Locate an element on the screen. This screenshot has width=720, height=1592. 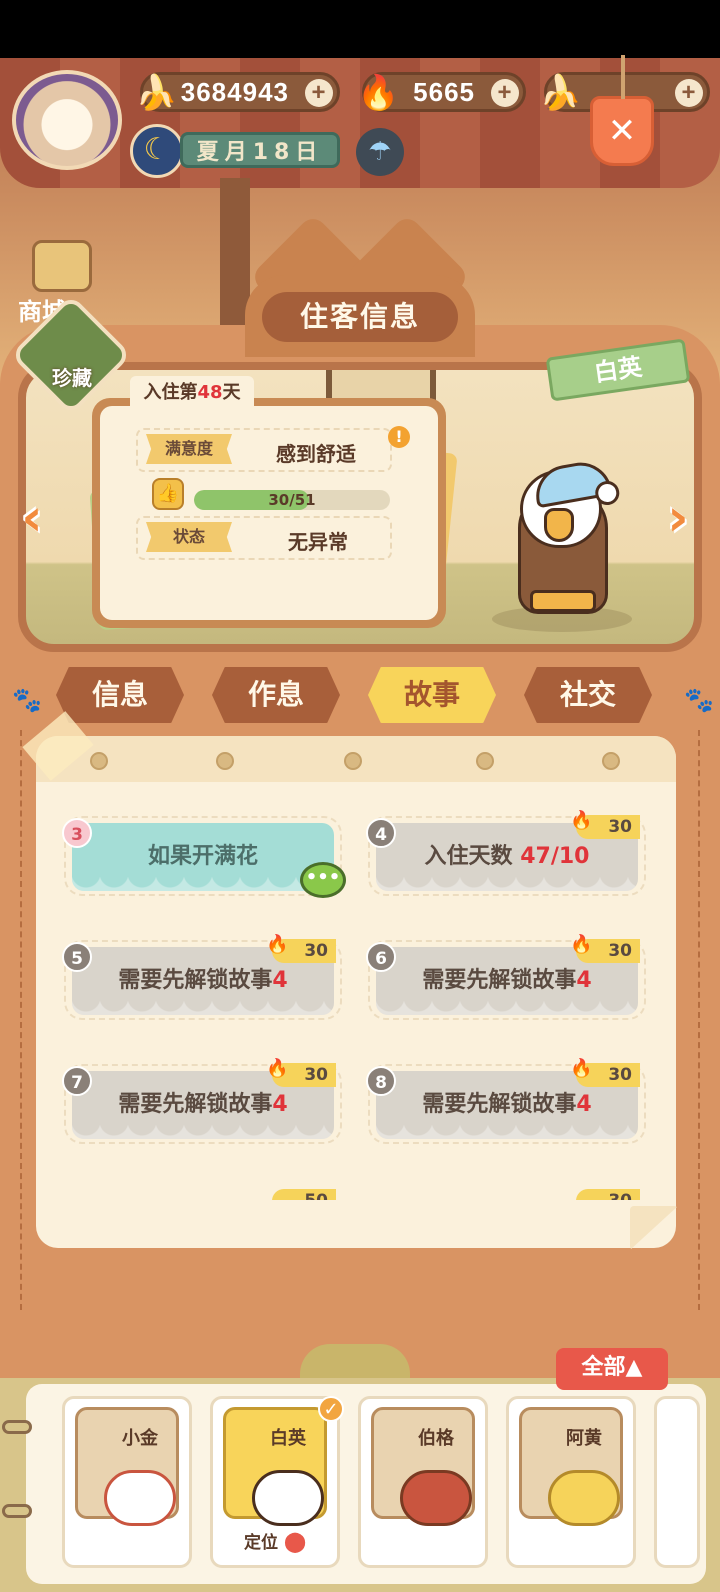
guest-card-partial is located at coordinates (677, 1482).